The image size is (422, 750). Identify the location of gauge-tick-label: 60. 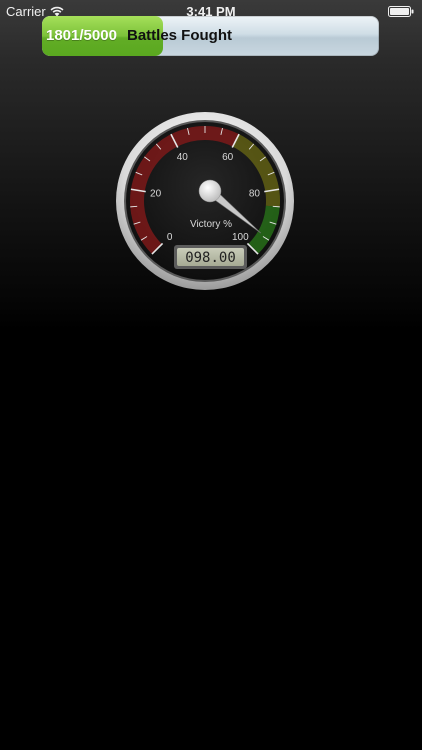
(228, 157).